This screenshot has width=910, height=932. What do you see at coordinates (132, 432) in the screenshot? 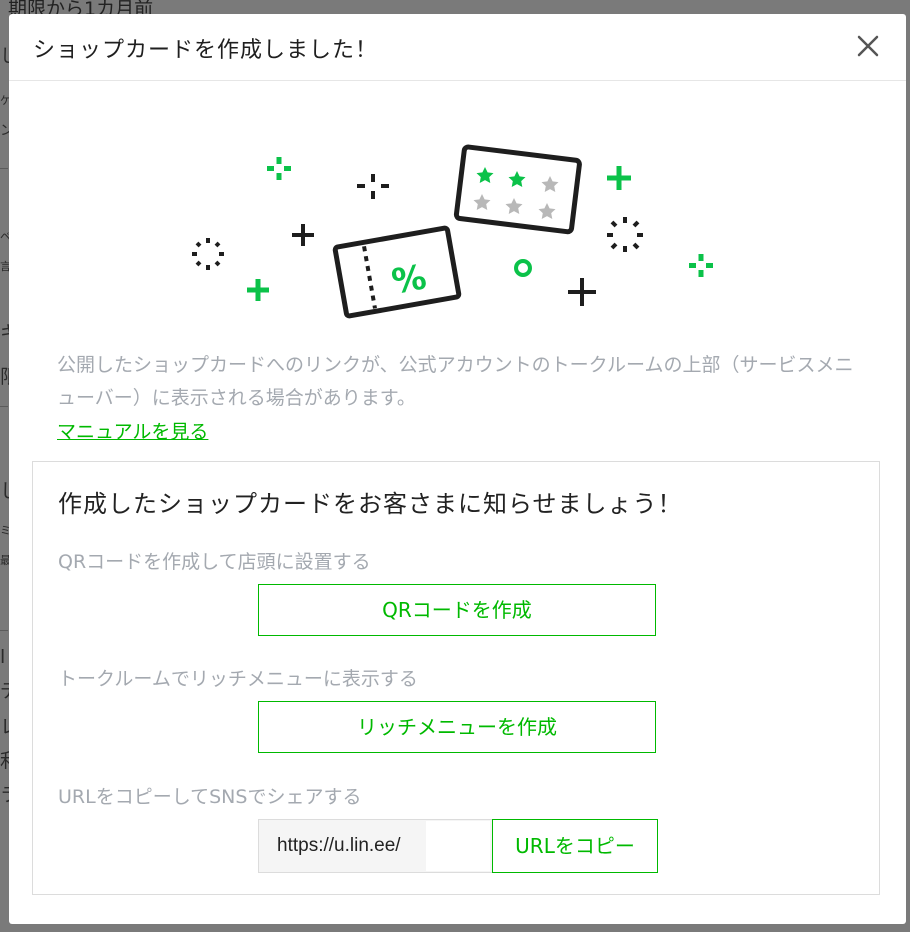
I see `manual-link: マニュアルを見る` at bounding box center [132, 432].